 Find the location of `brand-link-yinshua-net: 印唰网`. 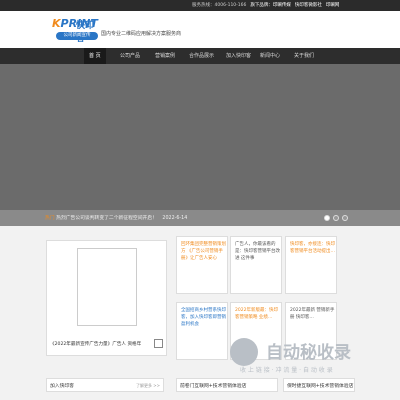

brand-link-yinshua-net: 印唰网 is located at coordinates (333, 5).